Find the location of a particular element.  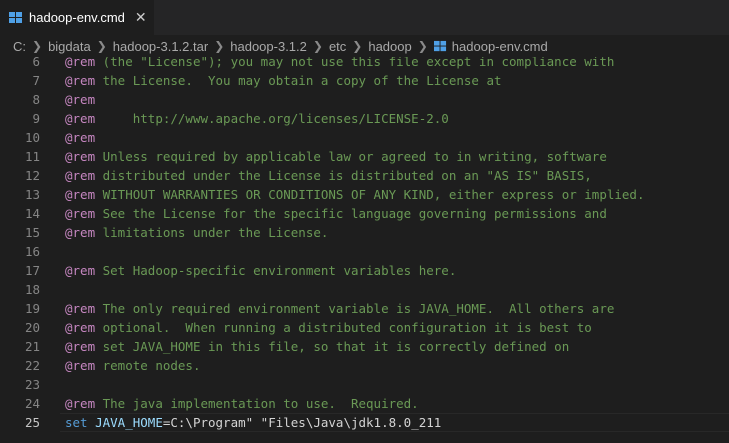

line-number: 23 is located at coordinates (32, 384).